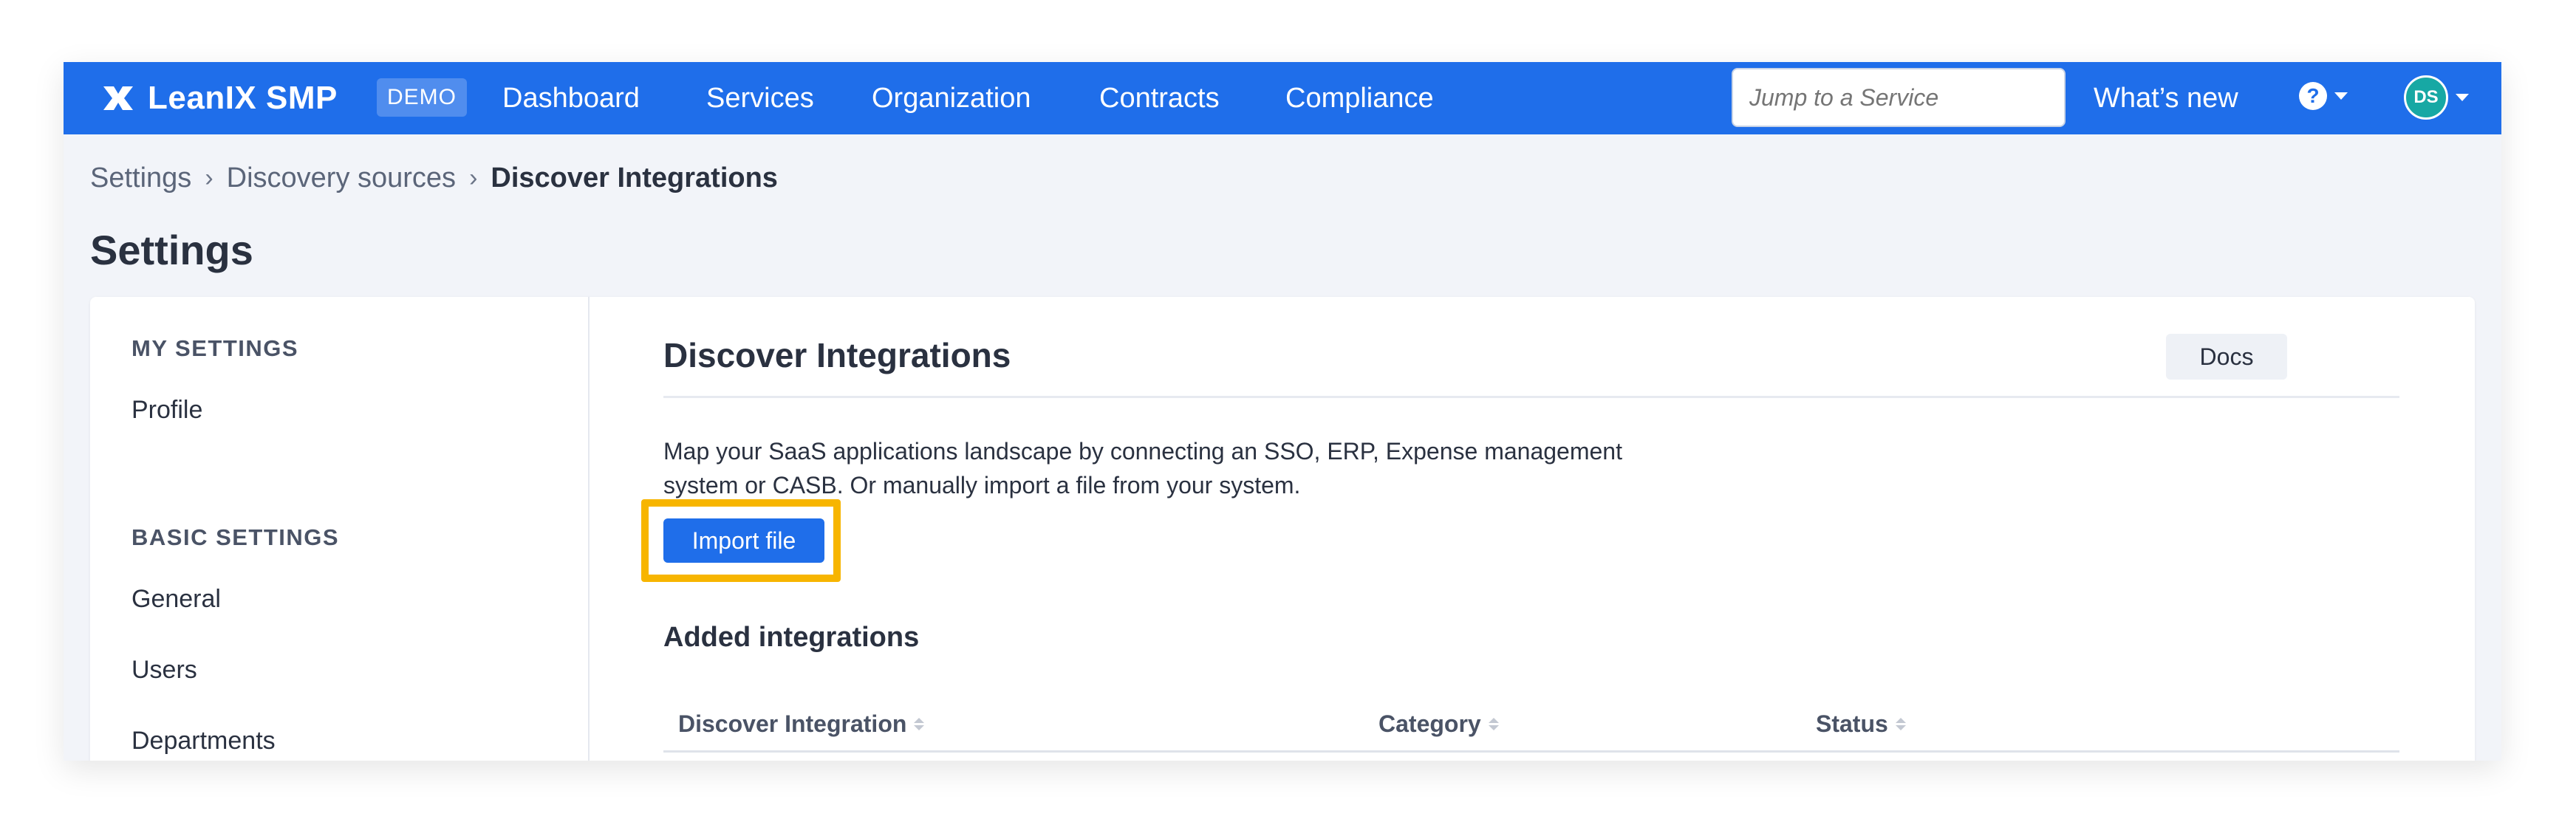 The height and width of the screenshot is (836, 2576). I want to click on sidebar-heading-basic-settings: BASIC SETTINGS, so click(235, 537).